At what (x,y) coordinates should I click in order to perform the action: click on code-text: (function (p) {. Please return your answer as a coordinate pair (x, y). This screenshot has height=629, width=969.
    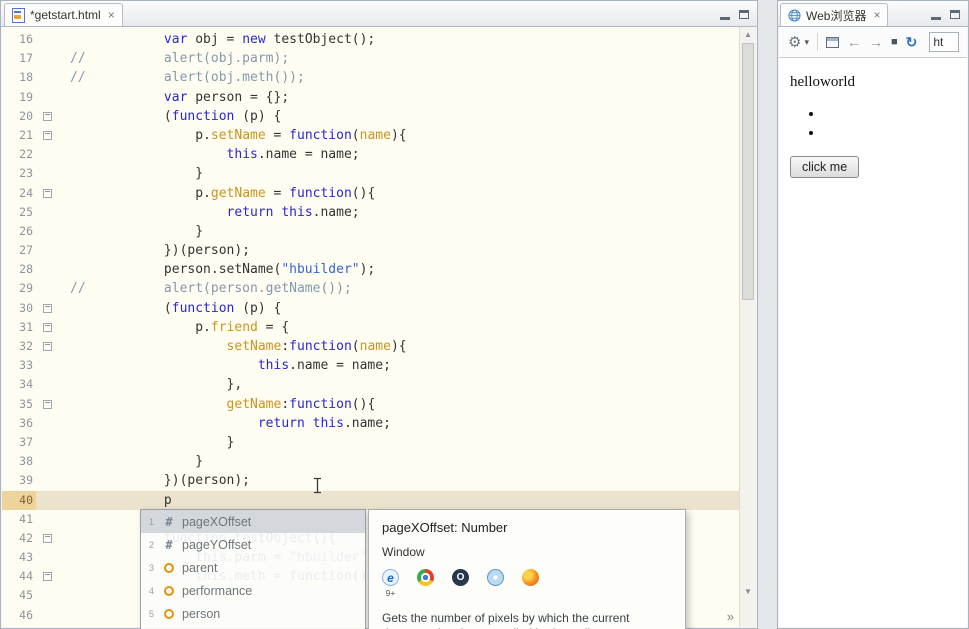
    Looking at the image, I should click on (398, 116).